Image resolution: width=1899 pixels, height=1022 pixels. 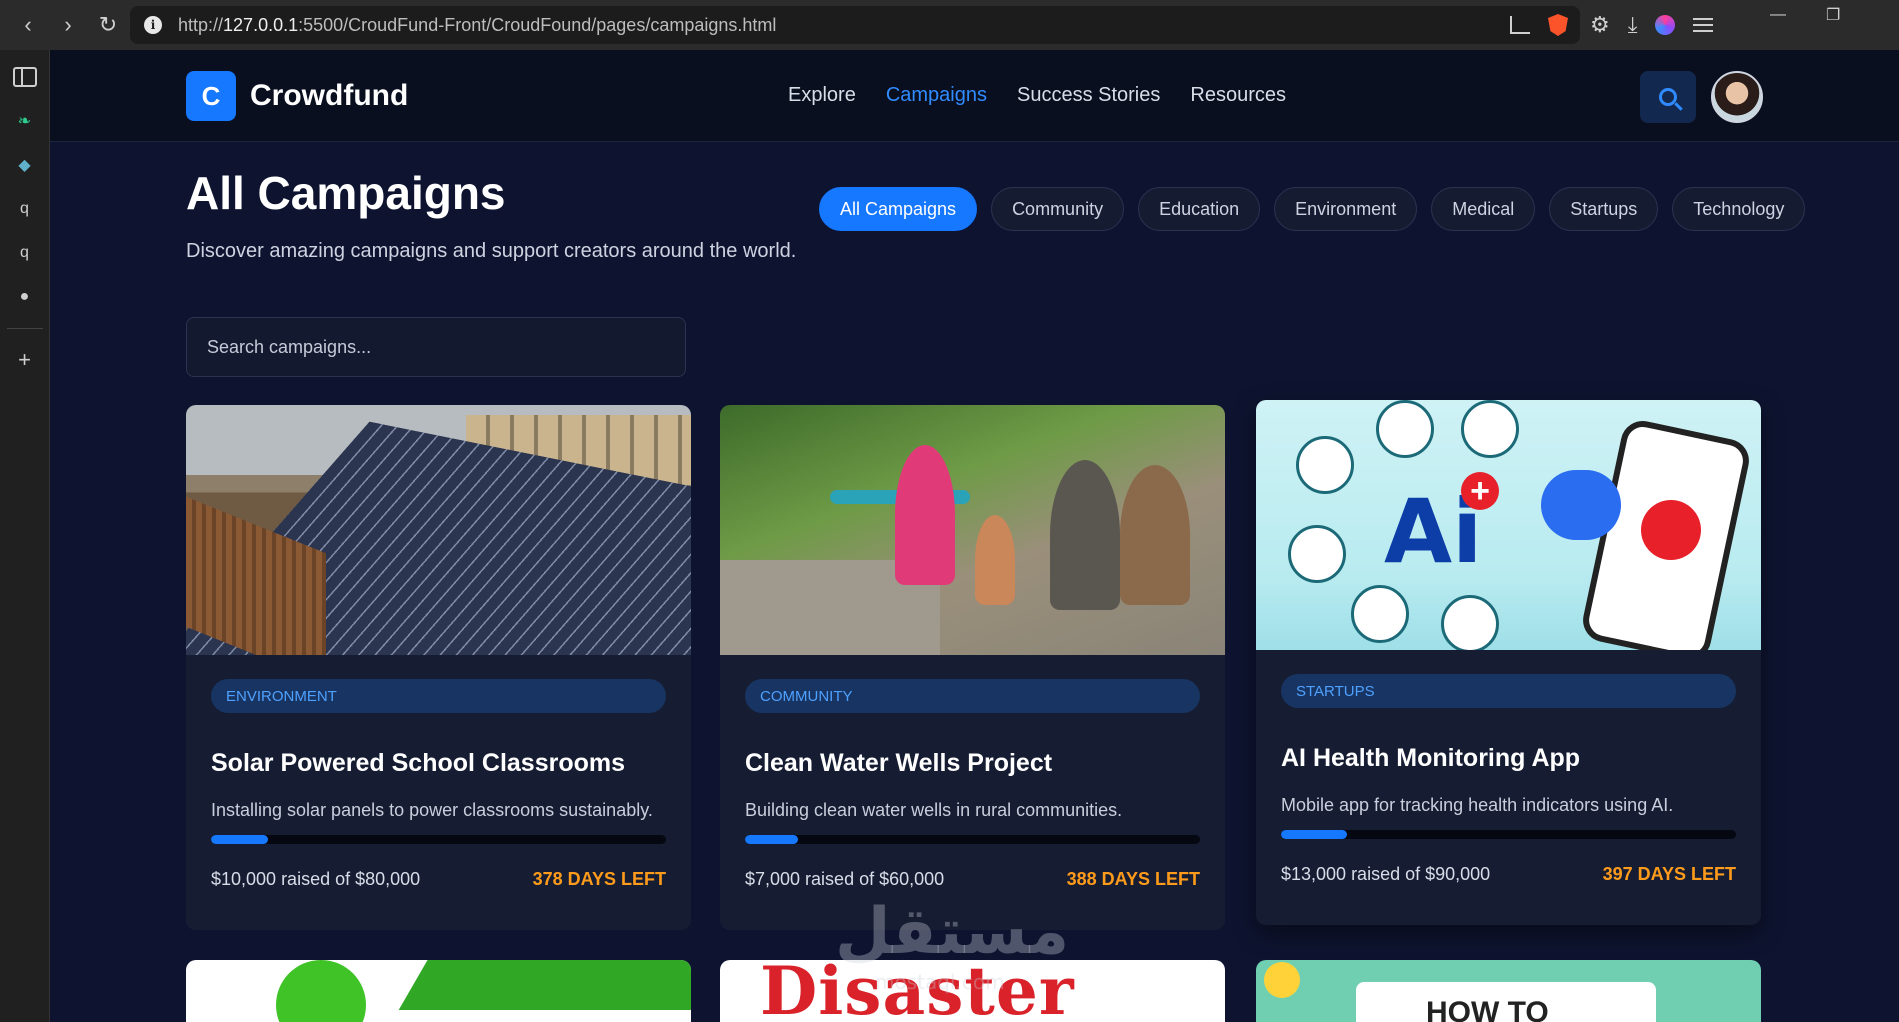 I want to click on profile-icon, so click(x=1665, y=25).